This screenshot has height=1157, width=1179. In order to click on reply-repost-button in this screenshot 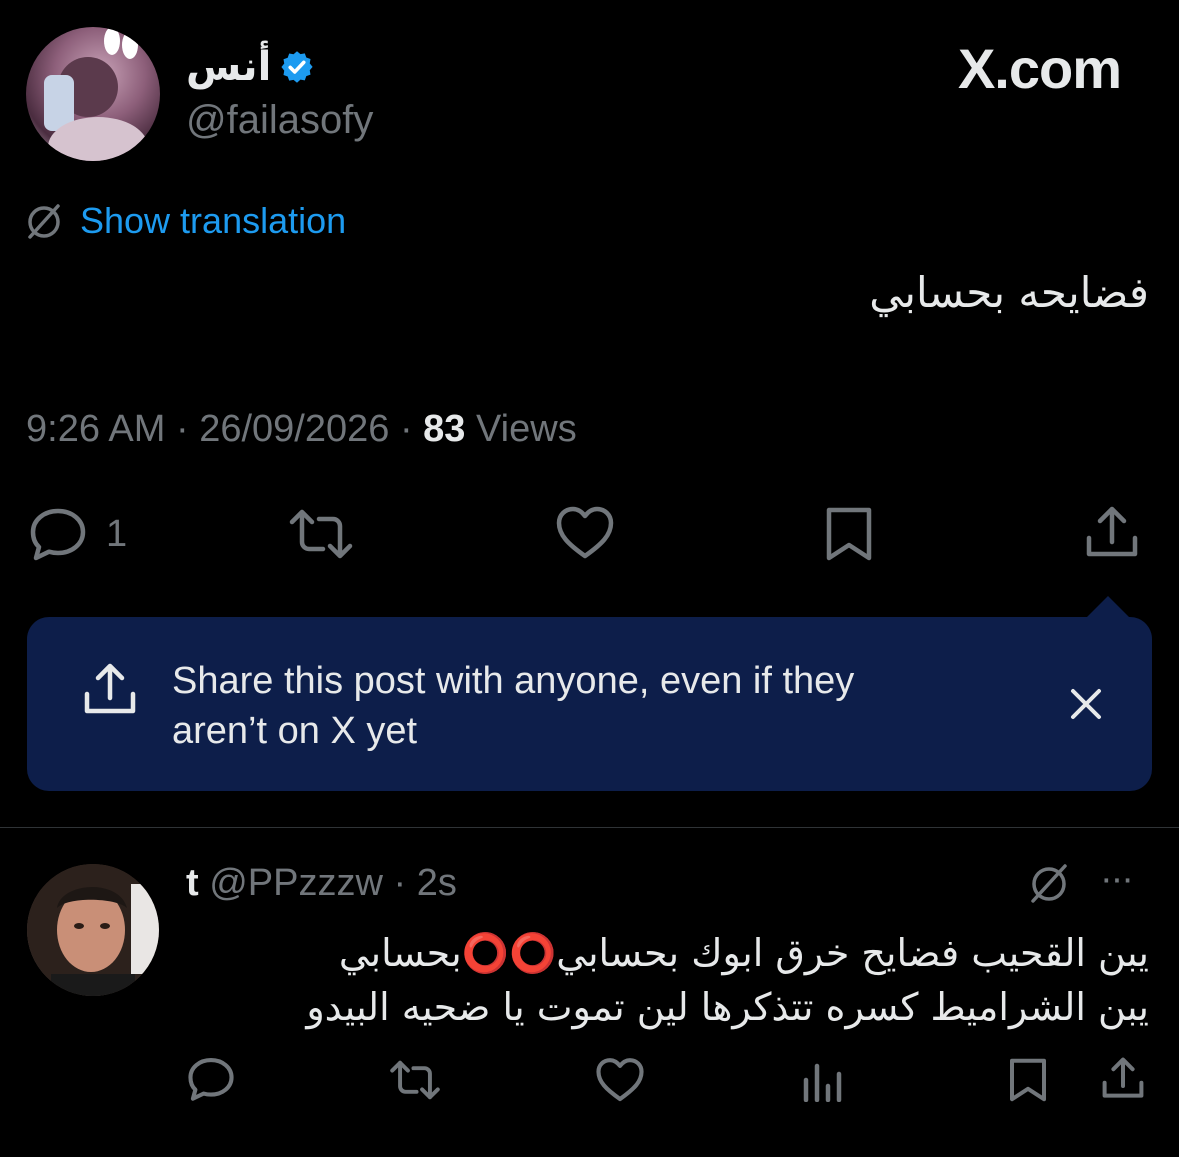, I will do `click(415, 1080)`.